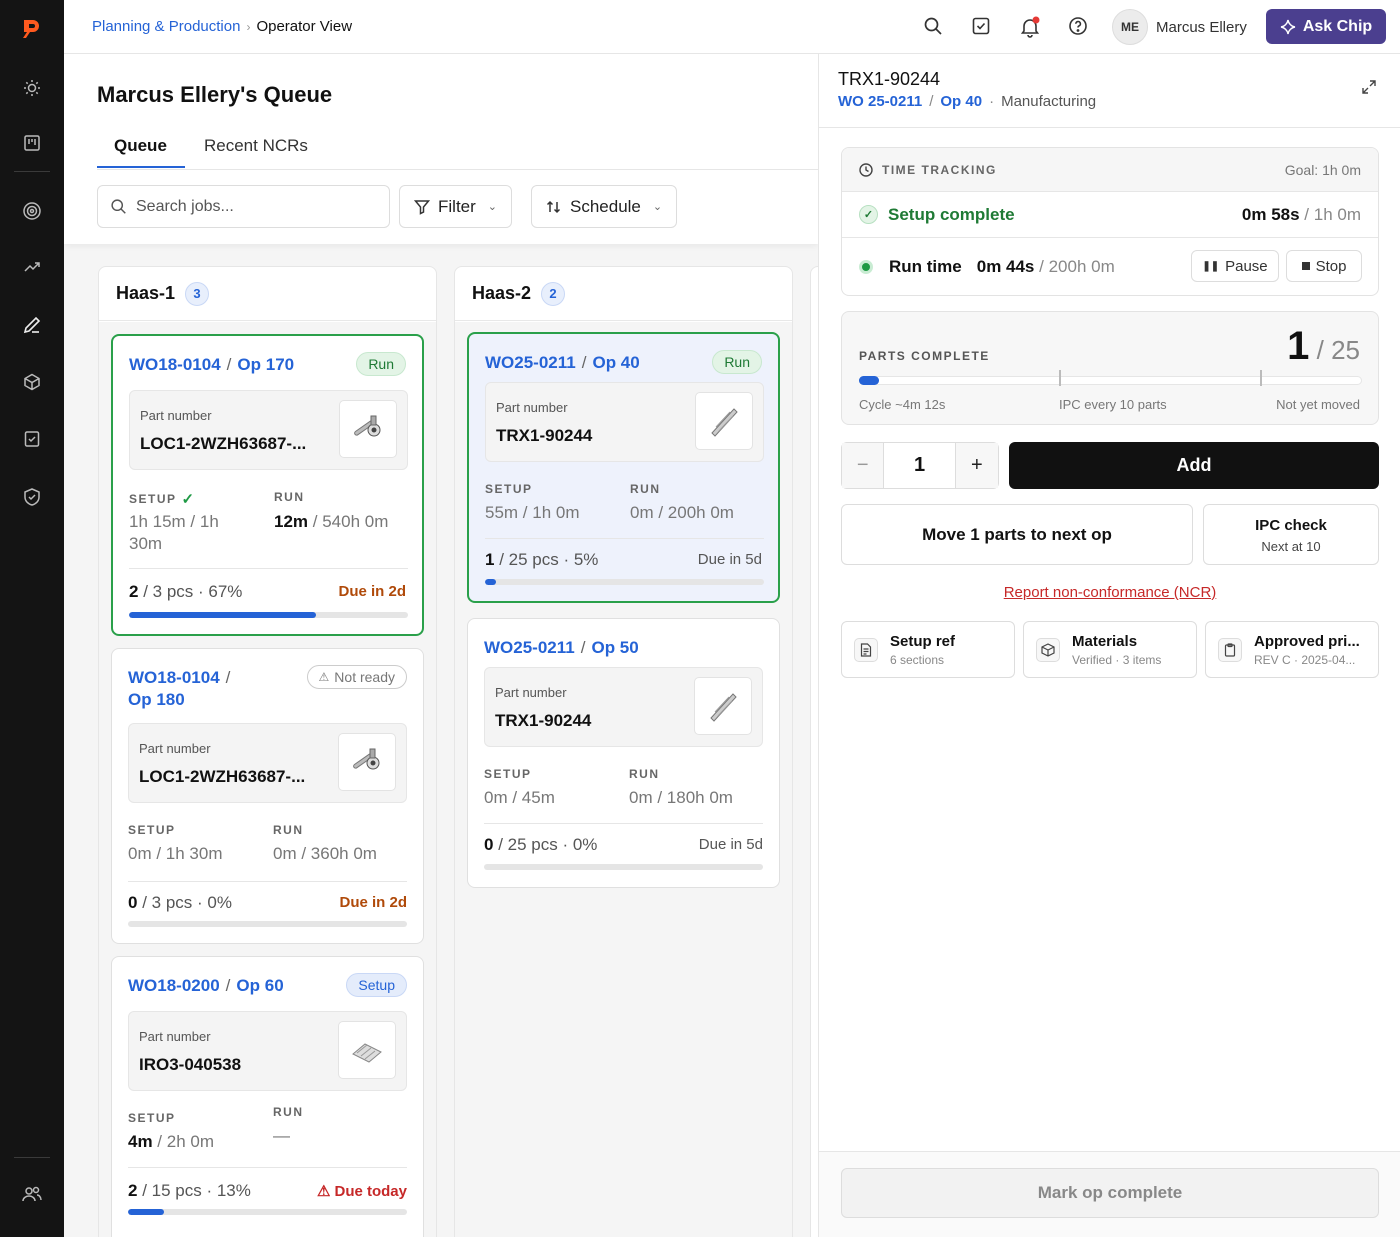 The height and width of the screenshot is (1237, 1400). What do you see at coordinates (1235, 266) in the screenshot?
I see `pause-button: ❚❚ Pause` at bounding box center [1235, 266].